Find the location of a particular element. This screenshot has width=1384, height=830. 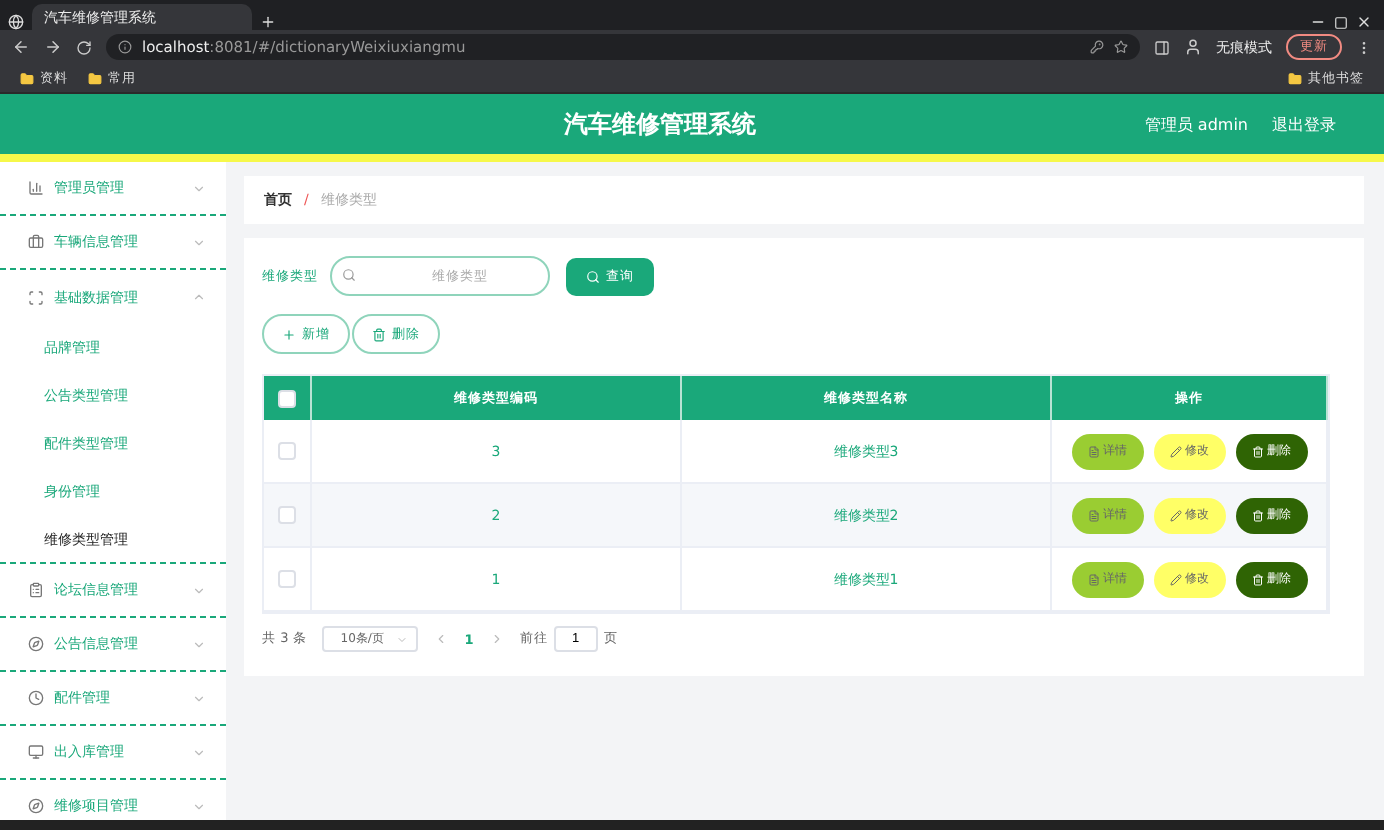

back-icon is located at coordinates (21, 47).